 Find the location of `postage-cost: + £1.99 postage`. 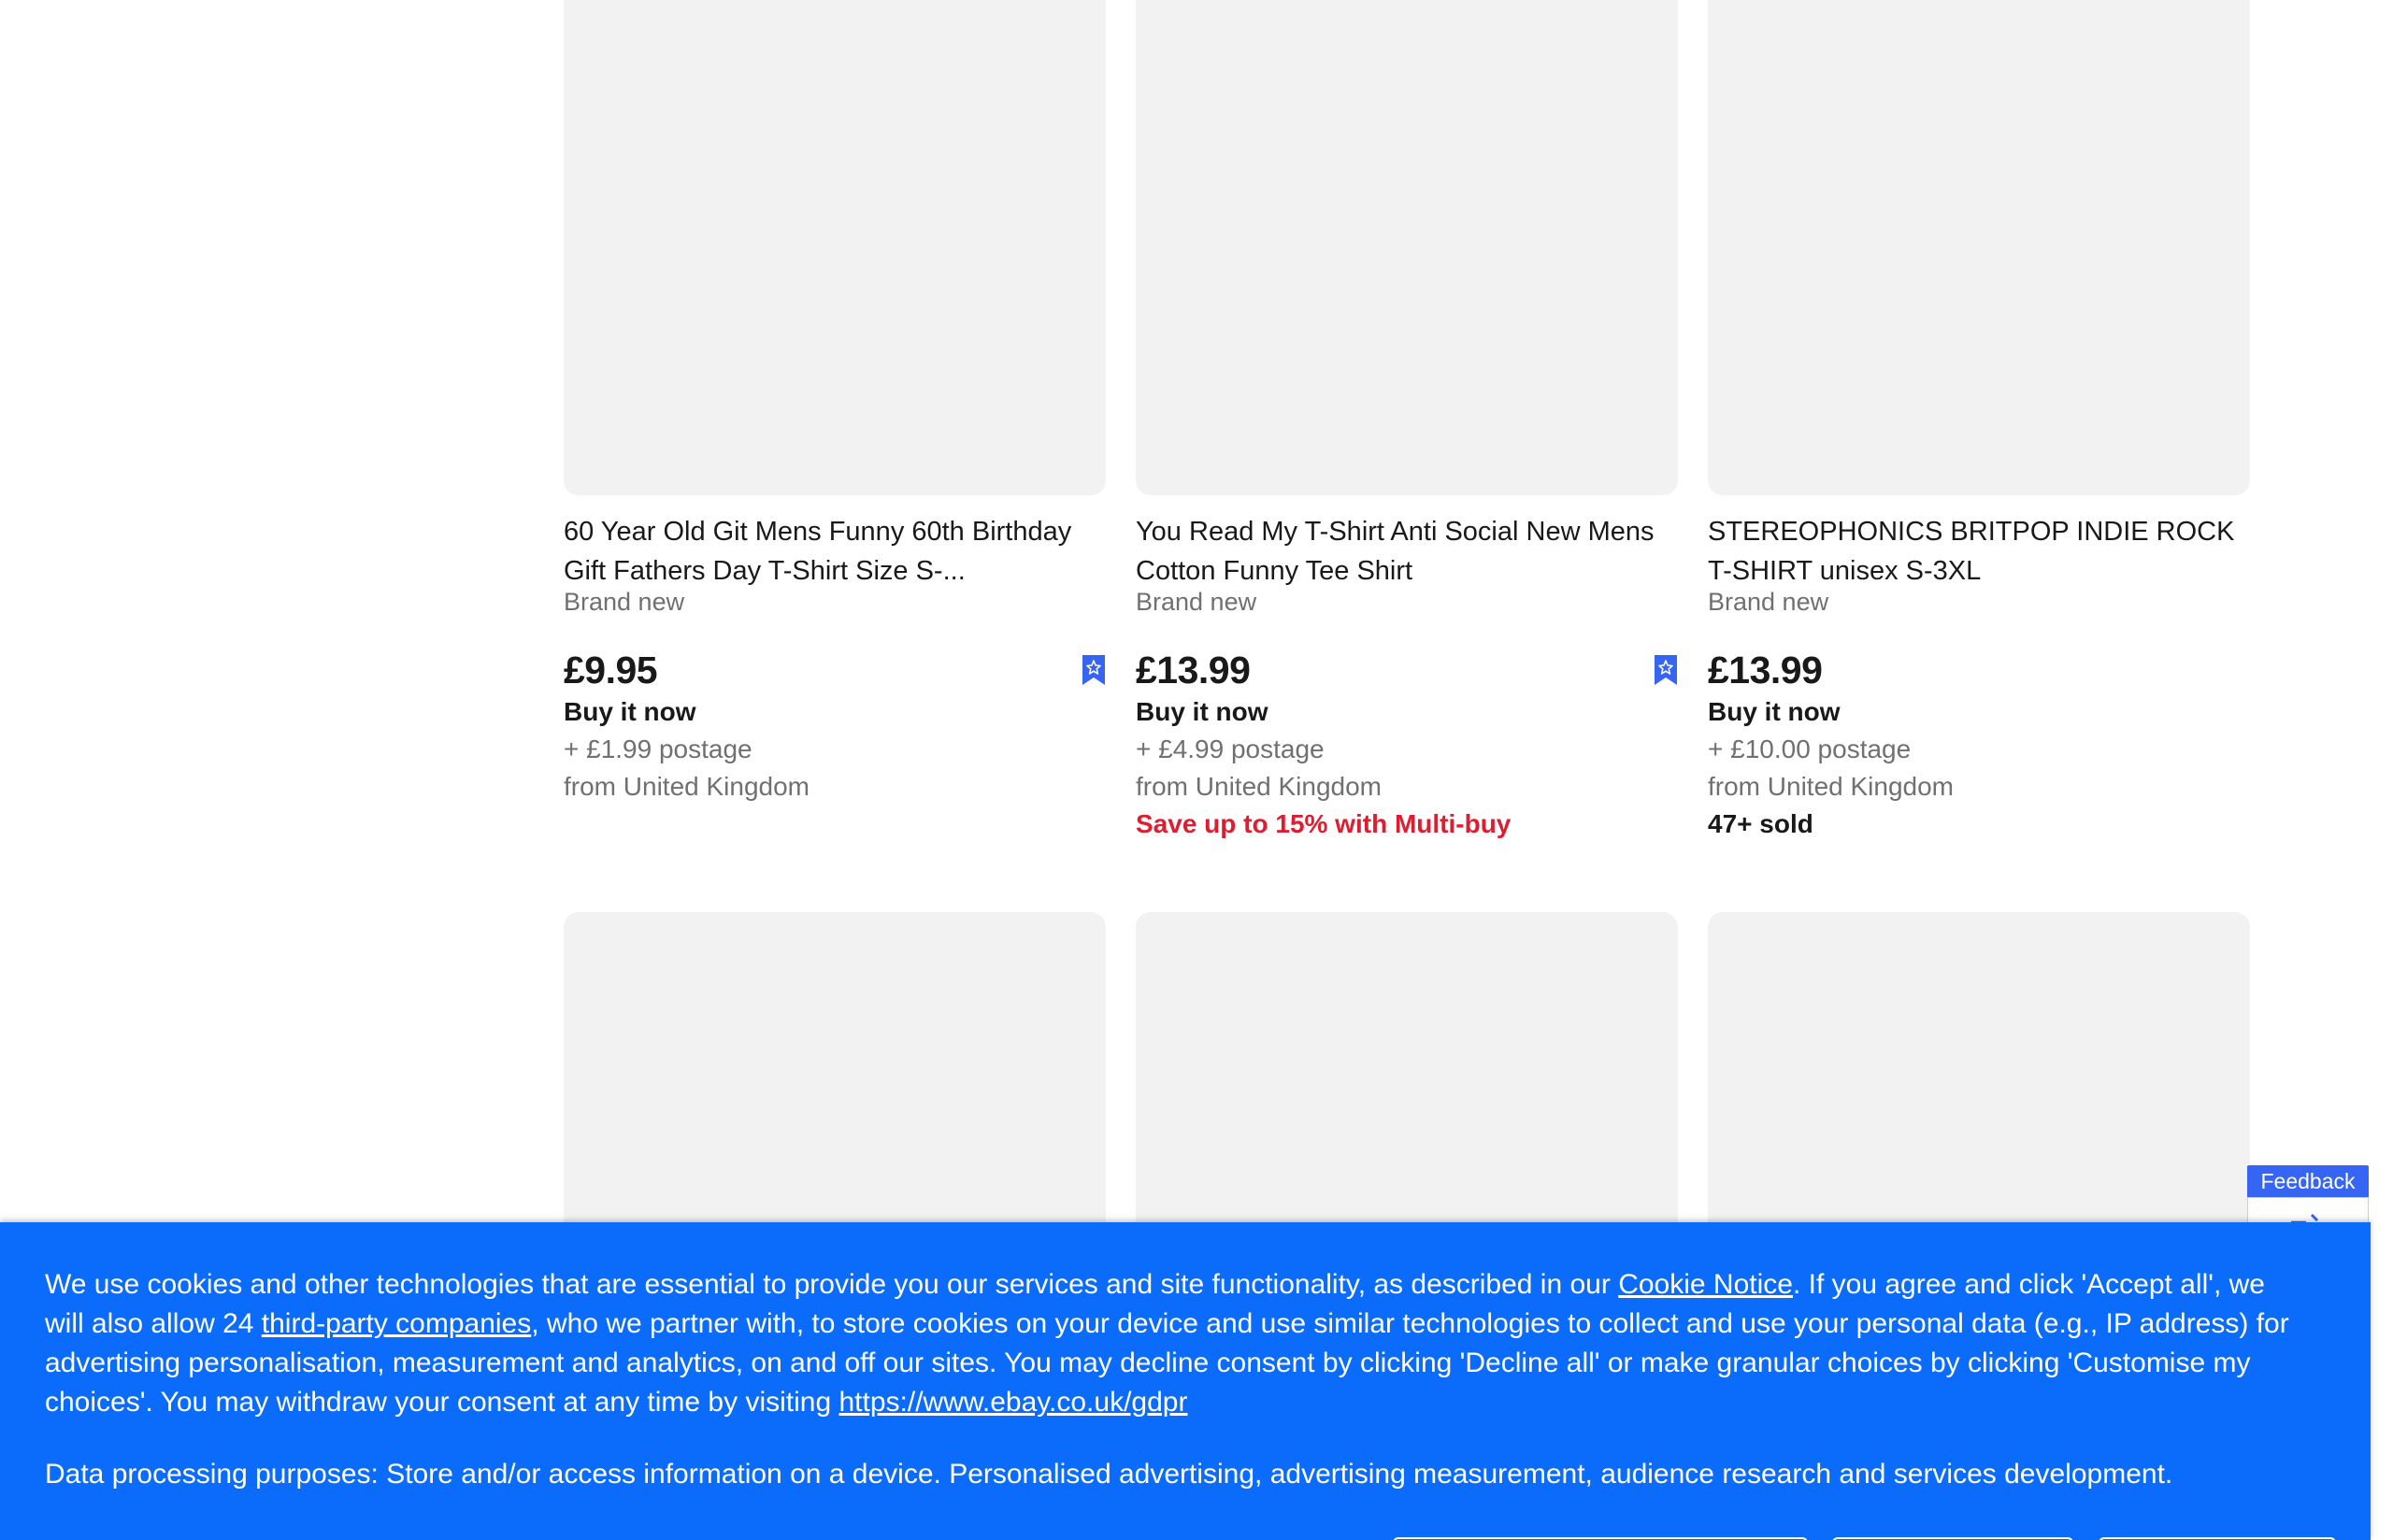

postage-cost: + £1.99 postage is located at coordinates (658, 748).